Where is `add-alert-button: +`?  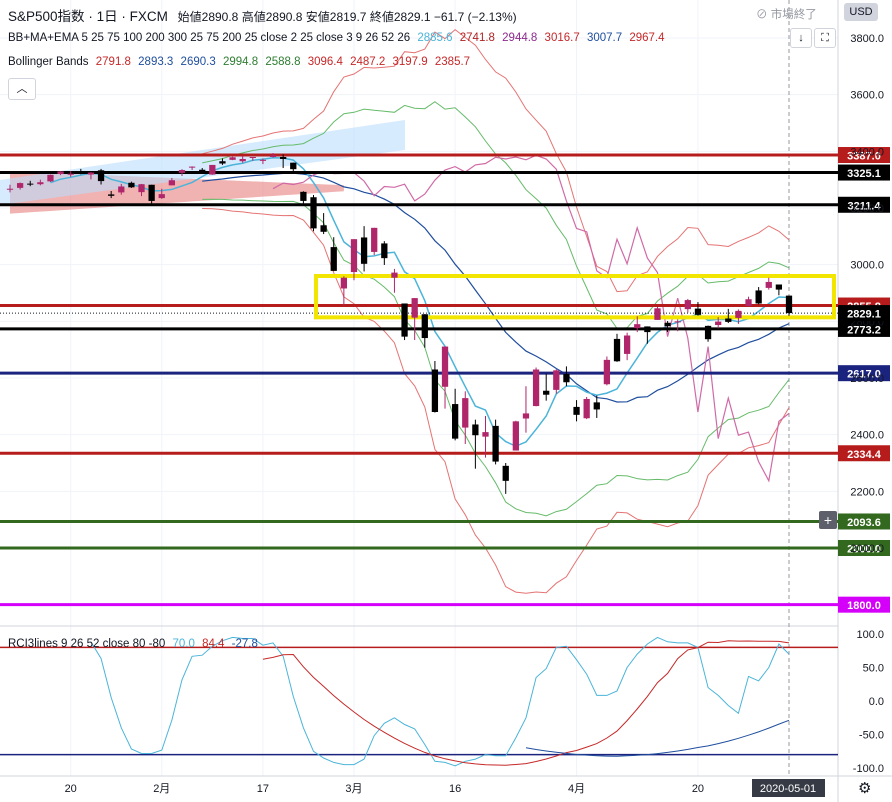
add-alert-button: + is located at coordinates (828, 520).